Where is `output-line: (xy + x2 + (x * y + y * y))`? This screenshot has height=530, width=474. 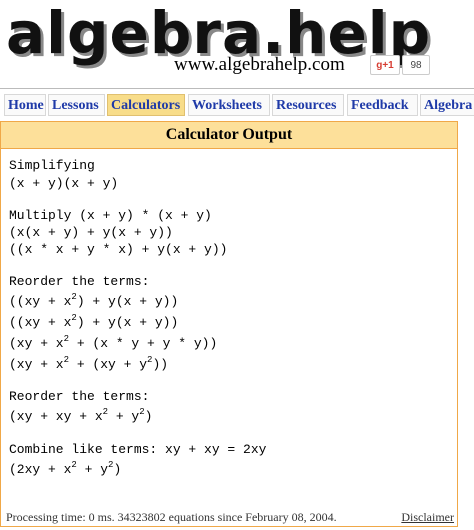 output-line: (xy + x2 + (x * y + y * y)) is located at coordinates (113, 343).